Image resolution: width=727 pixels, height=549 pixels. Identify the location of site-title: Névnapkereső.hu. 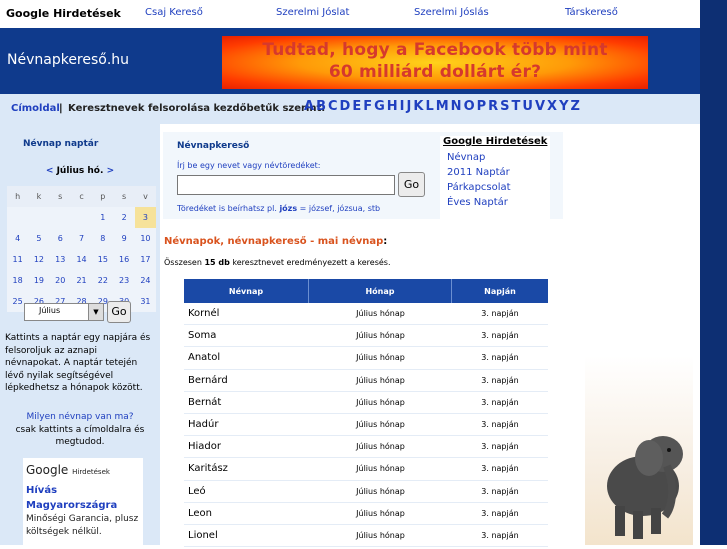
(68, 60).